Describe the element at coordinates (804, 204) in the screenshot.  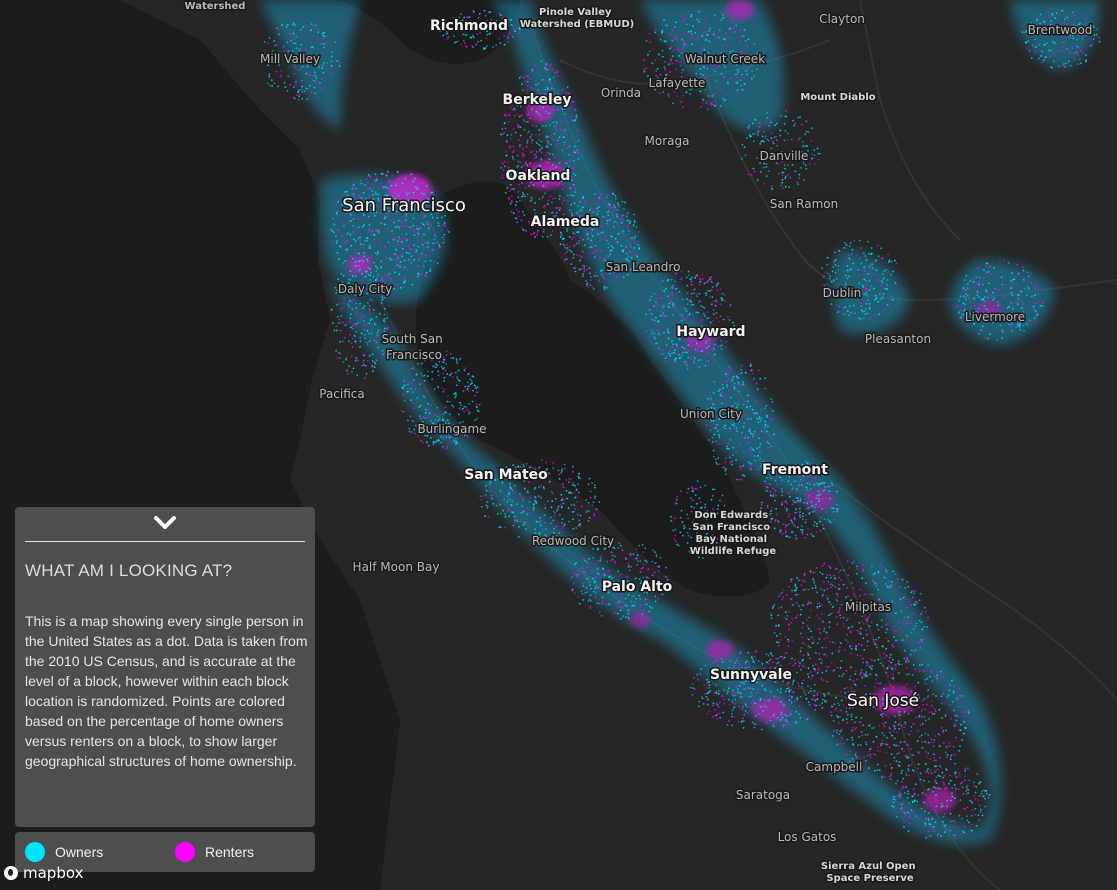
I see `label-san-ramon: San Ramon` at that location.